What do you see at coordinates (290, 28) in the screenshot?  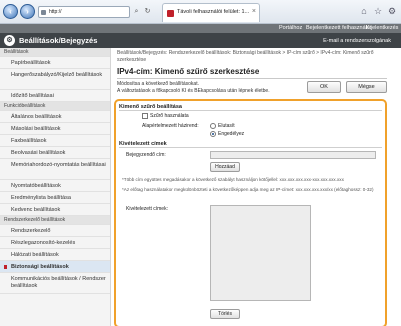 I see `portal-link: Portálhoz` at bounding box center [290, 28].